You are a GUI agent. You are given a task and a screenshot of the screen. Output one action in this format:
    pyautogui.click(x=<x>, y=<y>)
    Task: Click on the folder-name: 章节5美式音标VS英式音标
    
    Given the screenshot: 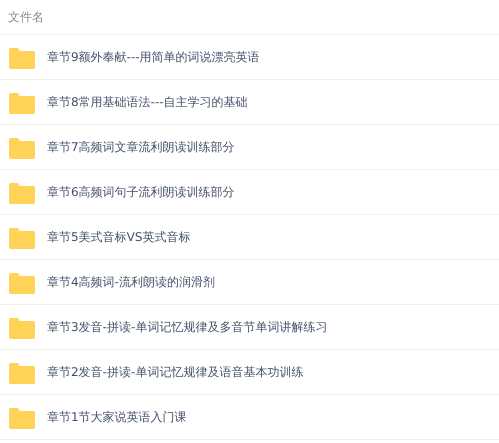 What is the action you would take?
    pyautogui.click(x=118, y=237)
    